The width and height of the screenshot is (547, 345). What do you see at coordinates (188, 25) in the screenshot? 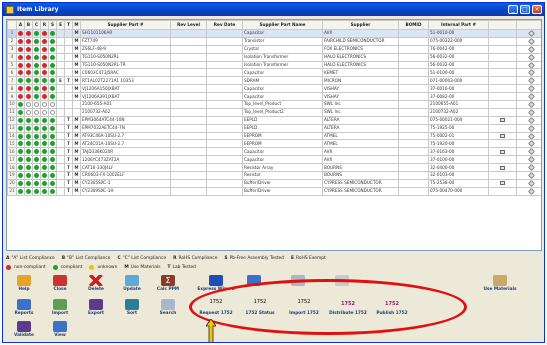
I see `column-header: Rev Level` at bounding box center [188, 25].